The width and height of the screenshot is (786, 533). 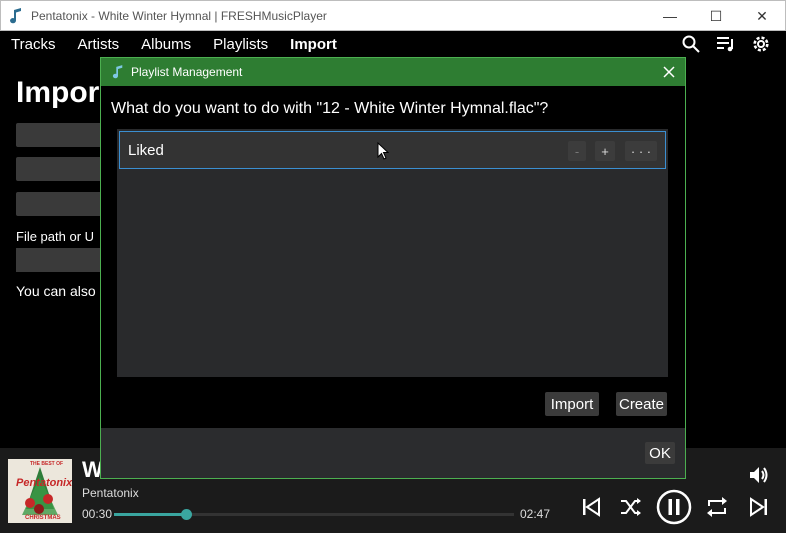 What do you see at coordinates (669, 72) in the screenshot?
I see `close-icon` at bounding box center [669, 72].